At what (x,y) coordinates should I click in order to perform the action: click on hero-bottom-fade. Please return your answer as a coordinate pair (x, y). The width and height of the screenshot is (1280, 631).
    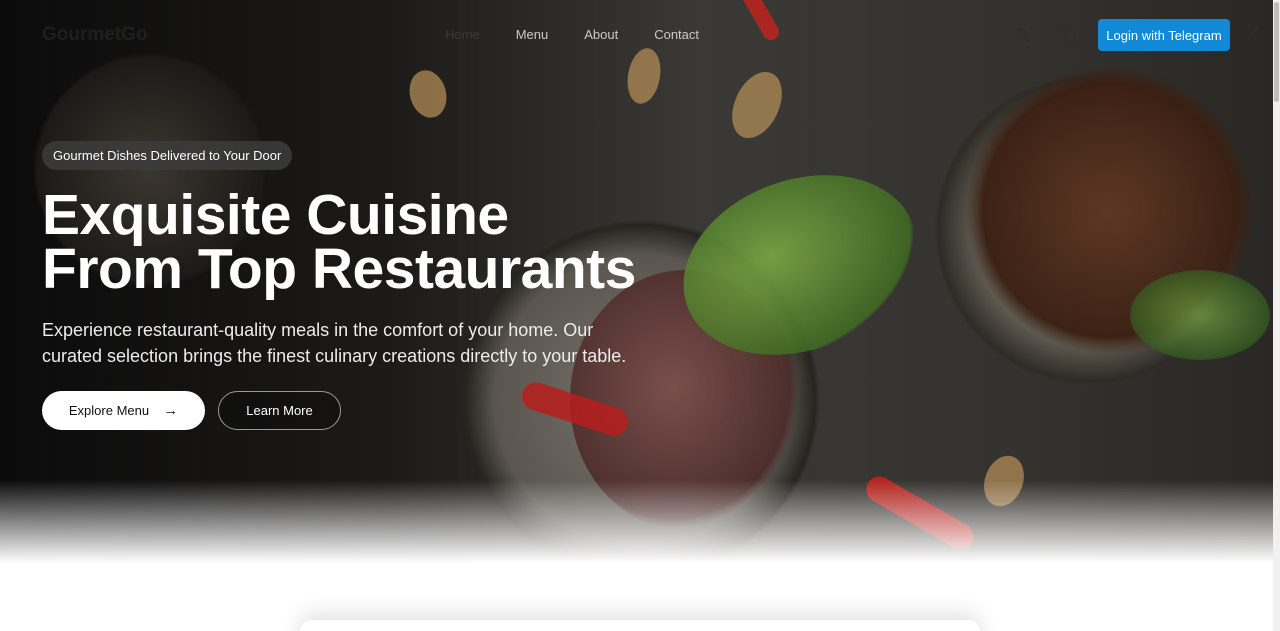
    Looking at the image, I should click on (636, 525).